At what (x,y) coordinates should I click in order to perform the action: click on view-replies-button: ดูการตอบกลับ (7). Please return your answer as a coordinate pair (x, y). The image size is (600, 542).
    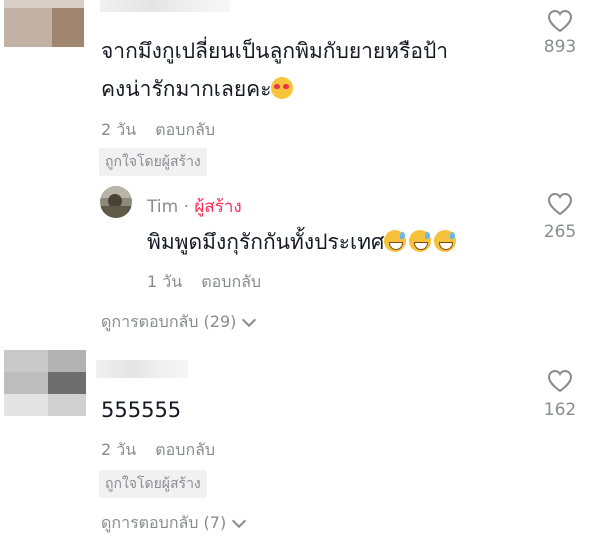
    Looking at the image, I should click on (174, 523).